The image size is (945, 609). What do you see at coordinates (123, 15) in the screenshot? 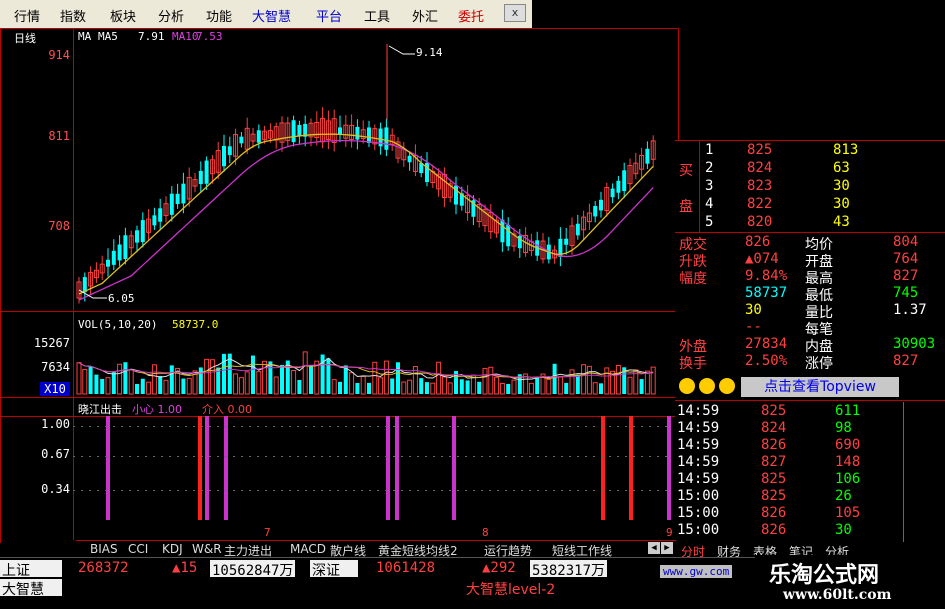
I see `menu-item: 板块` at bounding box center [123, 15].